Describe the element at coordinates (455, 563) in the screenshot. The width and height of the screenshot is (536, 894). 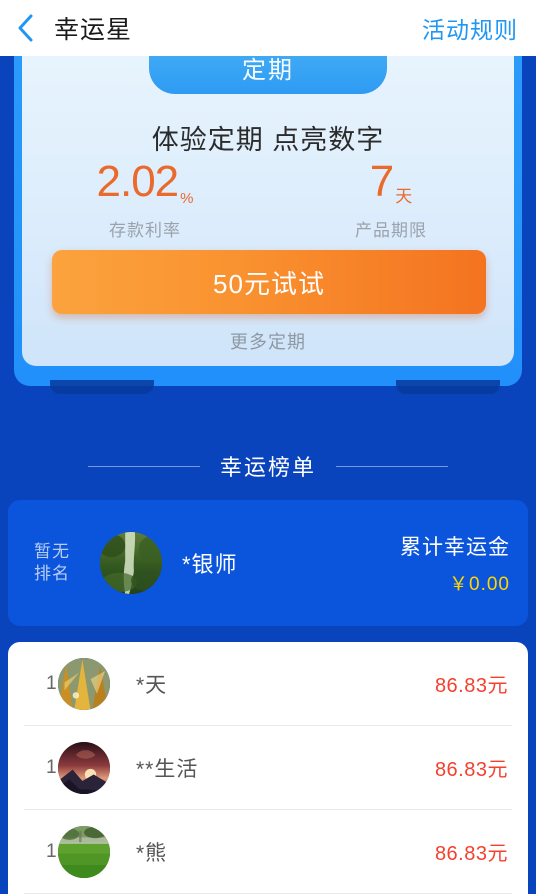
I see `my-rank-summary: 累计幸运金 ￥0.00` at that location.